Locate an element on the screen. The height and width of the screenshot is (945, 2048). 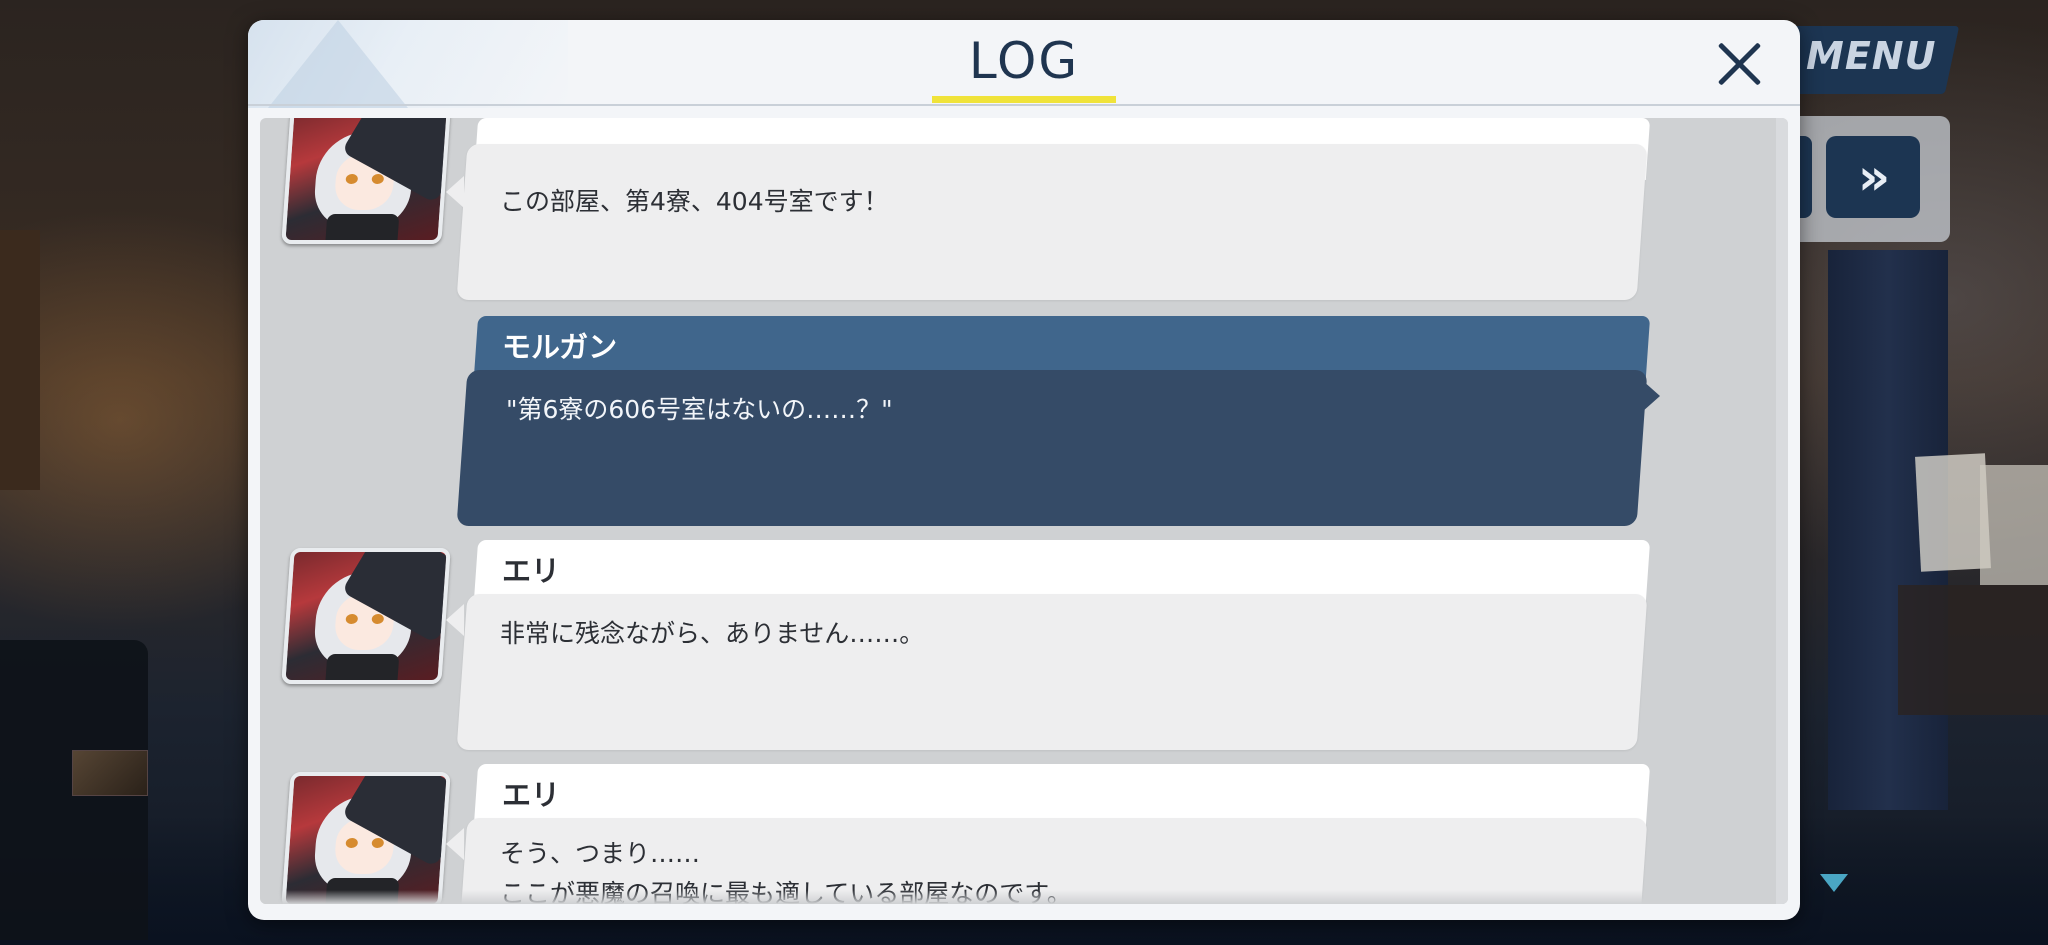
fast-forward-icon: » is located at coordinates (1874, 177).